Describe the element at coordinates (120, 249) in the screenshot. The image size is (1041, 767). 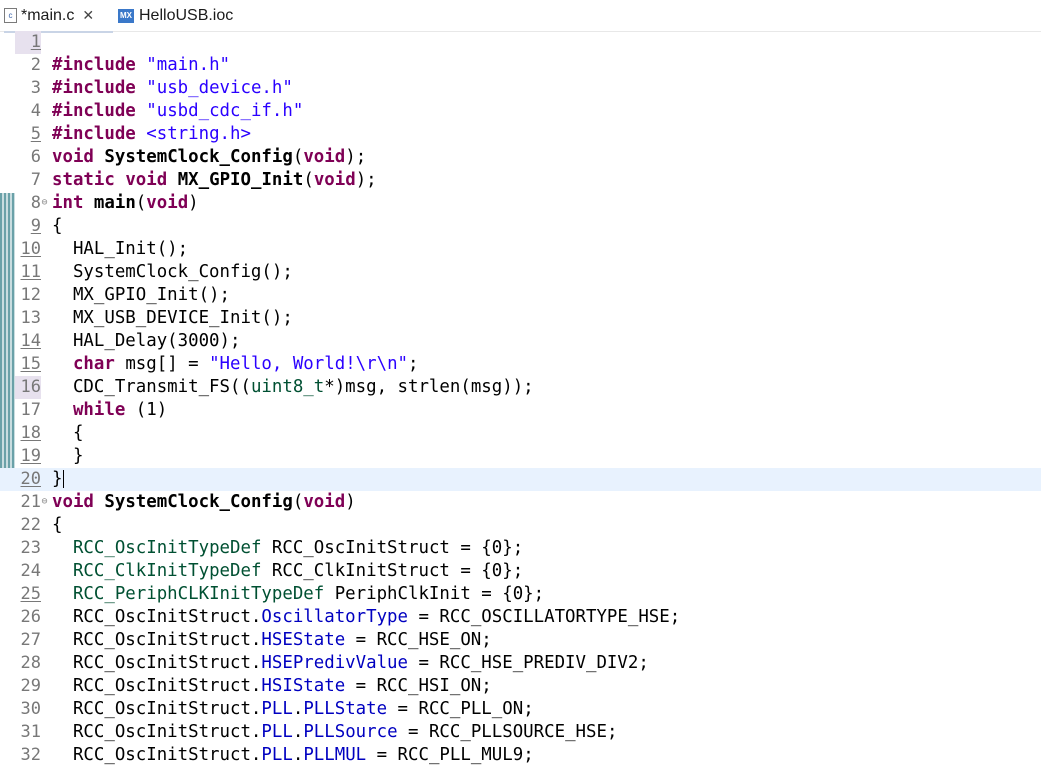
I see `code-text: HAL_Init();` at that location.